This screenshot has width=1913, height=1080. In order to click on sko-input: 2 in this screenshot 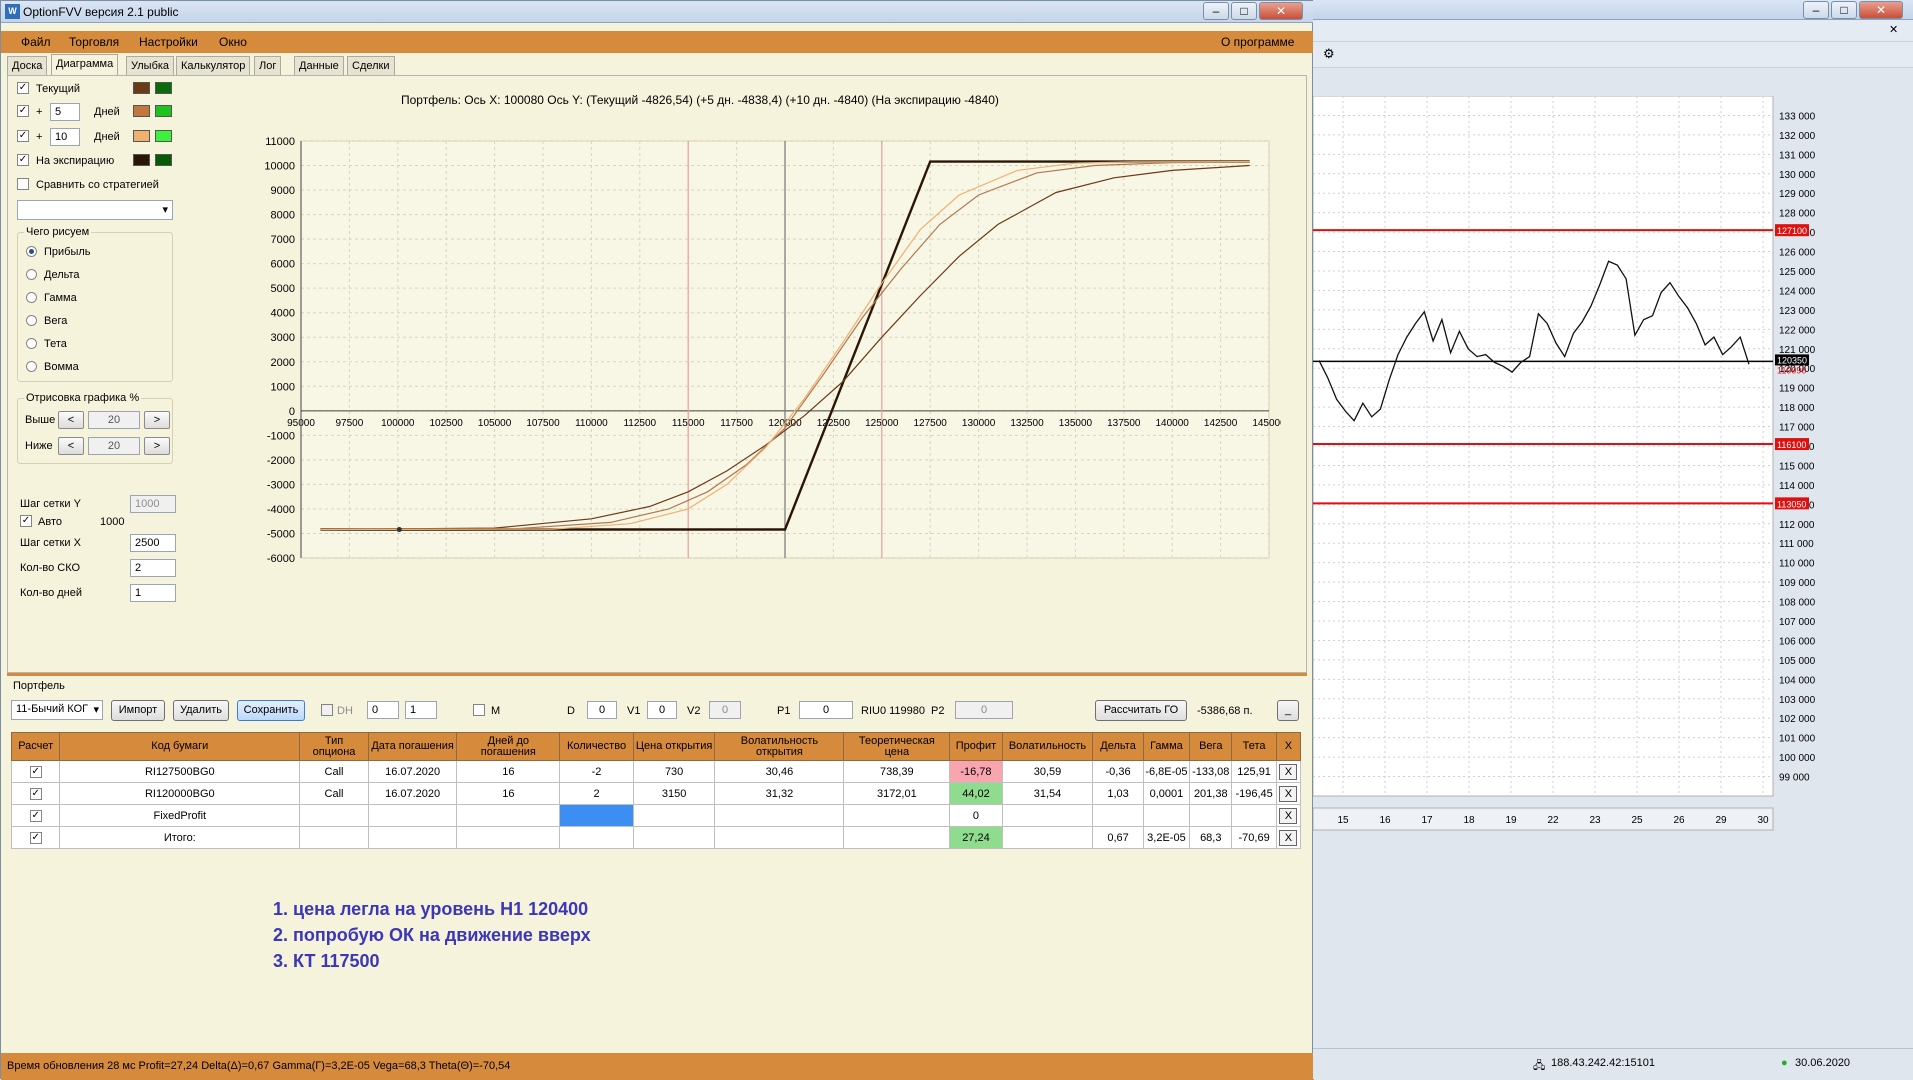, I will do `click(153, 568)`.